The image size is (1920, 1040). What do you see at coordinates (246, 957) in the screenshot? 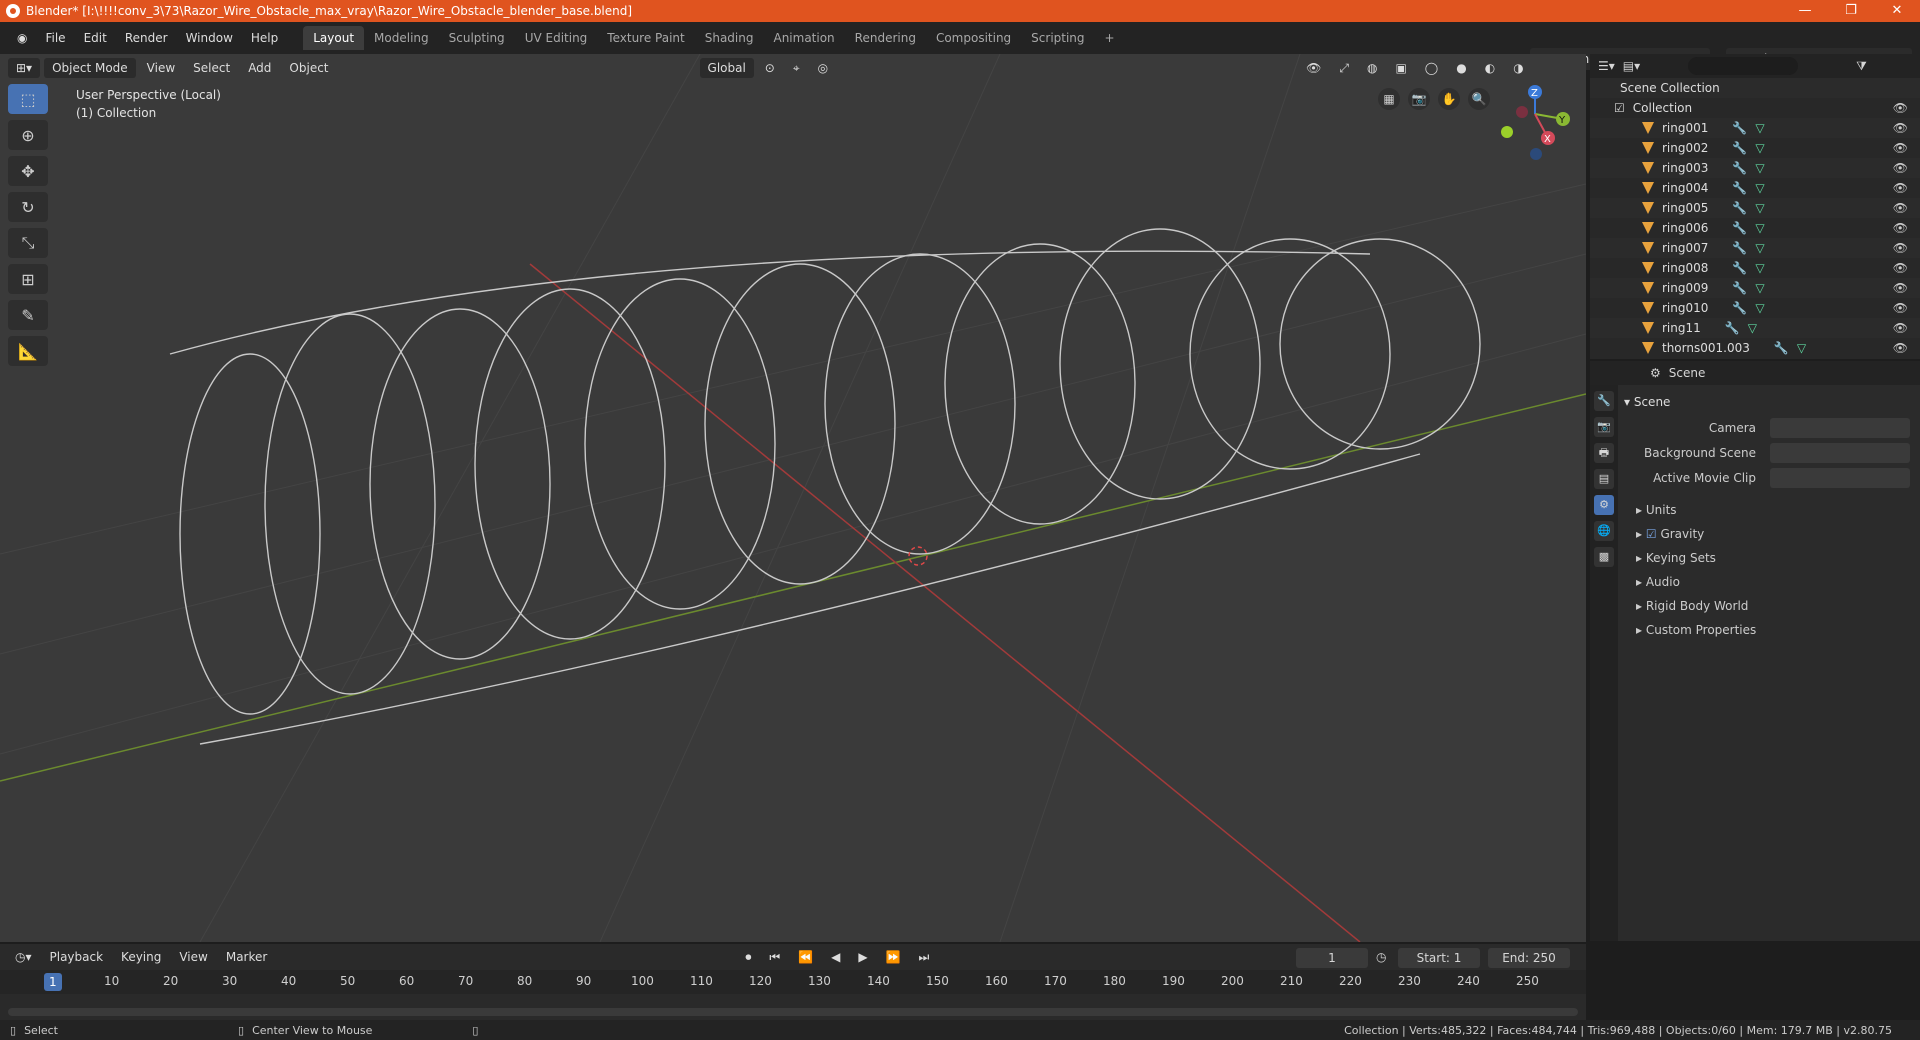
I see `timeline-menu-marker: Marker` at bounding box center [246, 957].